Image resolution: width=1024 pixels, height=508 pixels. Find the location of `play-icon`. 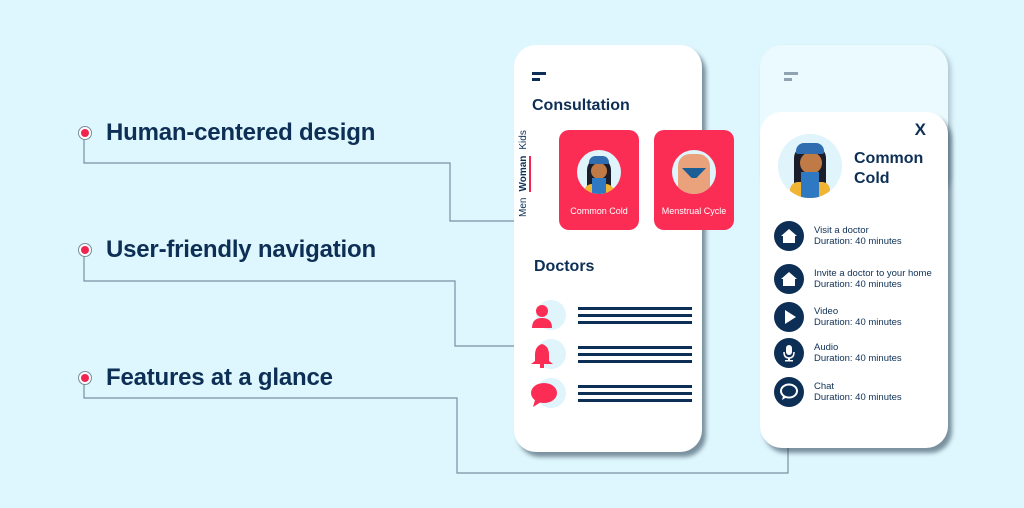

play-icon is located at coordinates (790, 317).